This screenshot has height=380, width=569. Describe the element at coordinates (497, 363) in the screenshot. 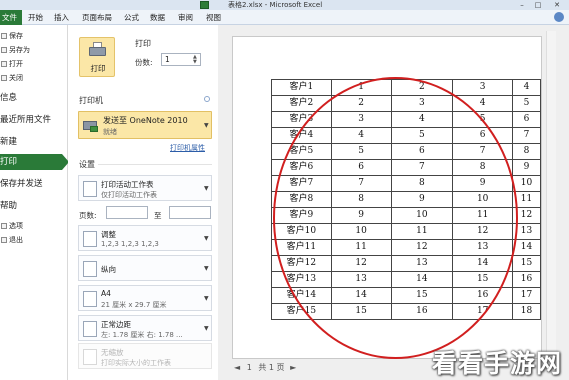

I see `watermark-text: 看看手游网` at that location.